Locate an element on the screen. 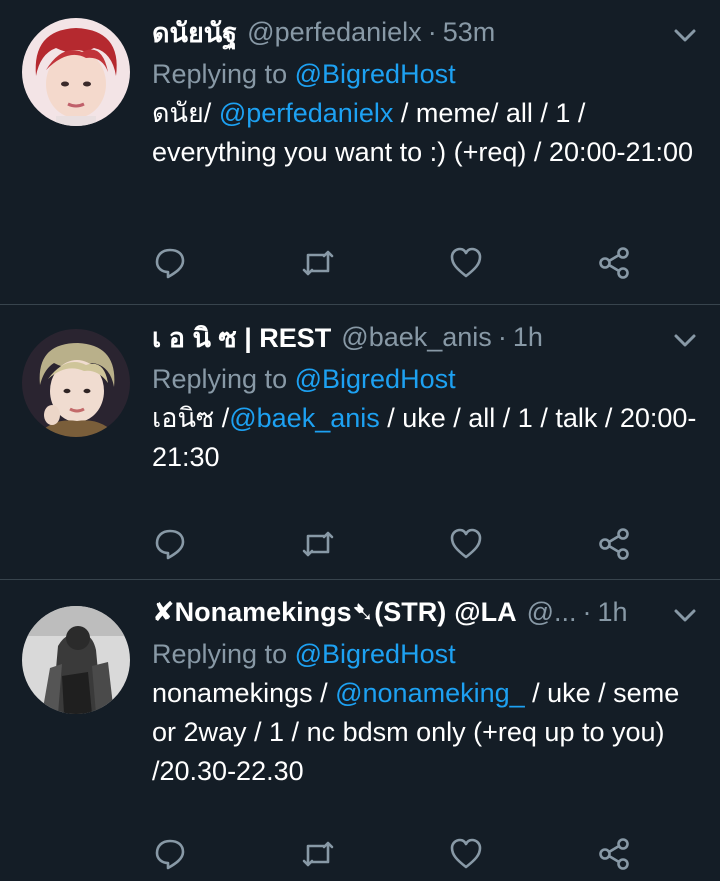 This screenshot has height=881, width=720. user-handle: @perfedanielx is located at coordinates (334, 32).